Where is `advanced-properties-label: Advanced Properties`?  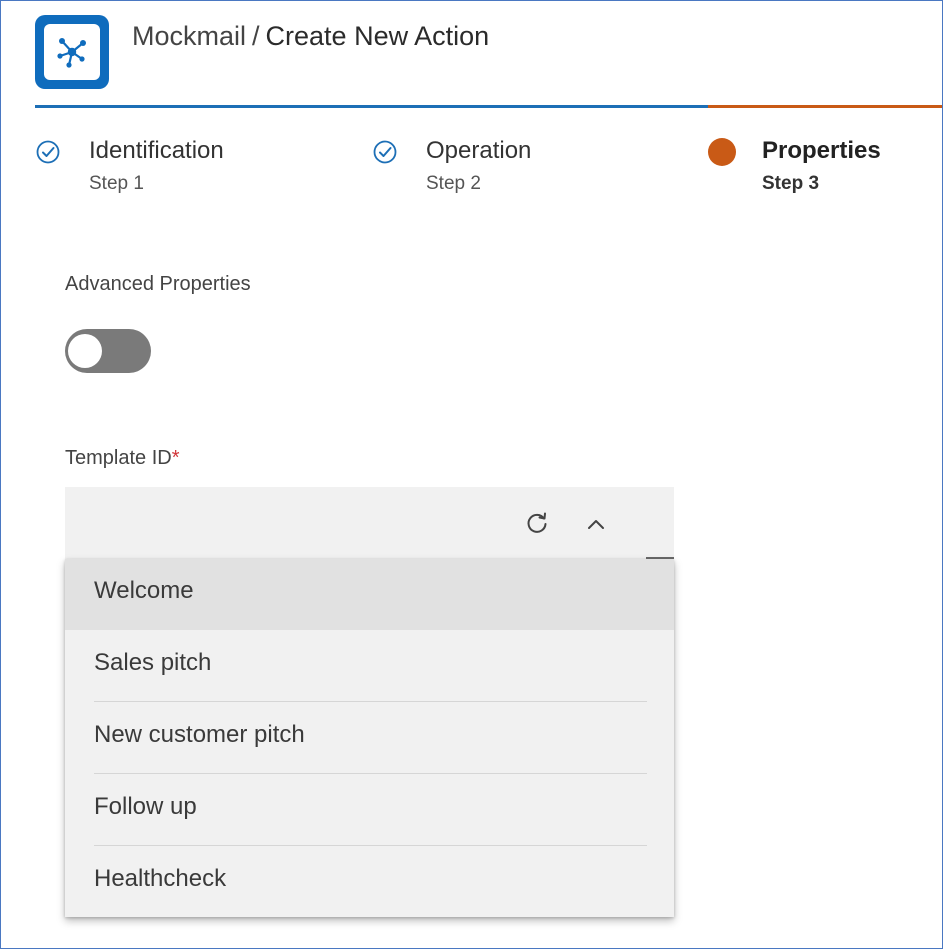
advanced-properties-label: Advanced Properties is located at coordinates (158, 284).